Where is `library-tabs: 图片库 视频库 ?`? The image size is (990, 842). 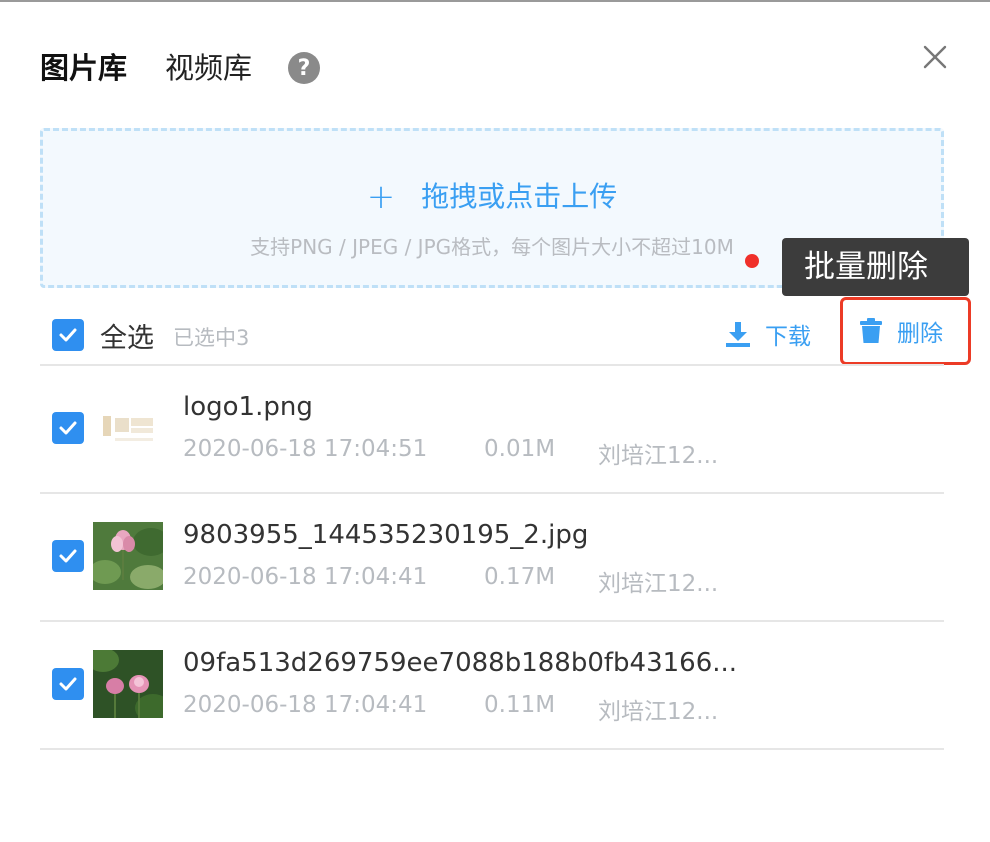
library-tabs: 图片库 视频库 ? is located at coordinates (180, 68).